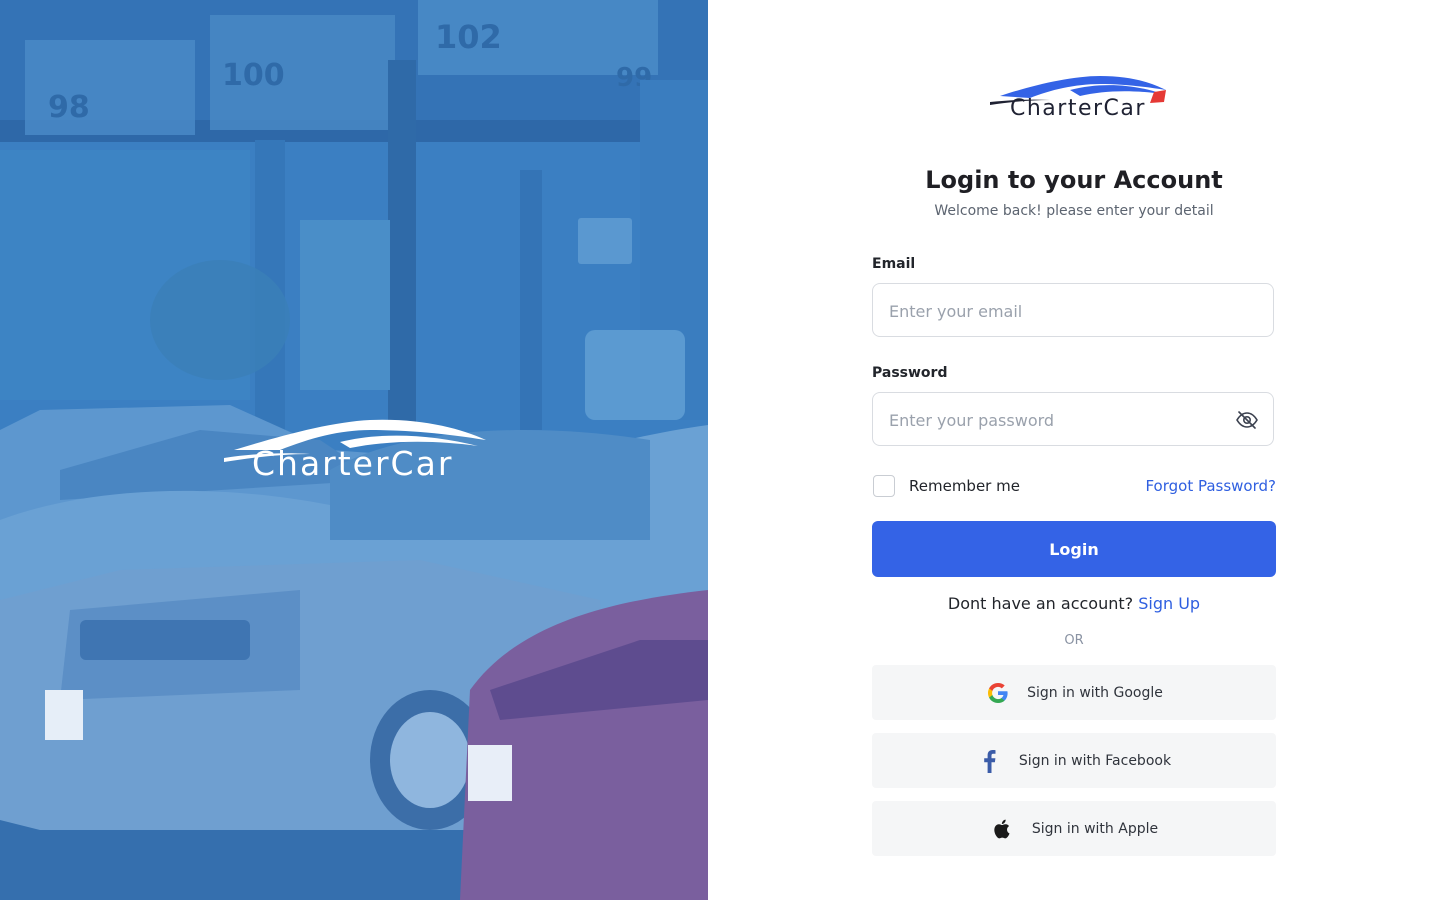 This screenshot has width=1440, height=900. What do you see at coordinates (964, 486) in the screenshot?
I see `remember-label: Remember me` at bounding box center [964, 486].